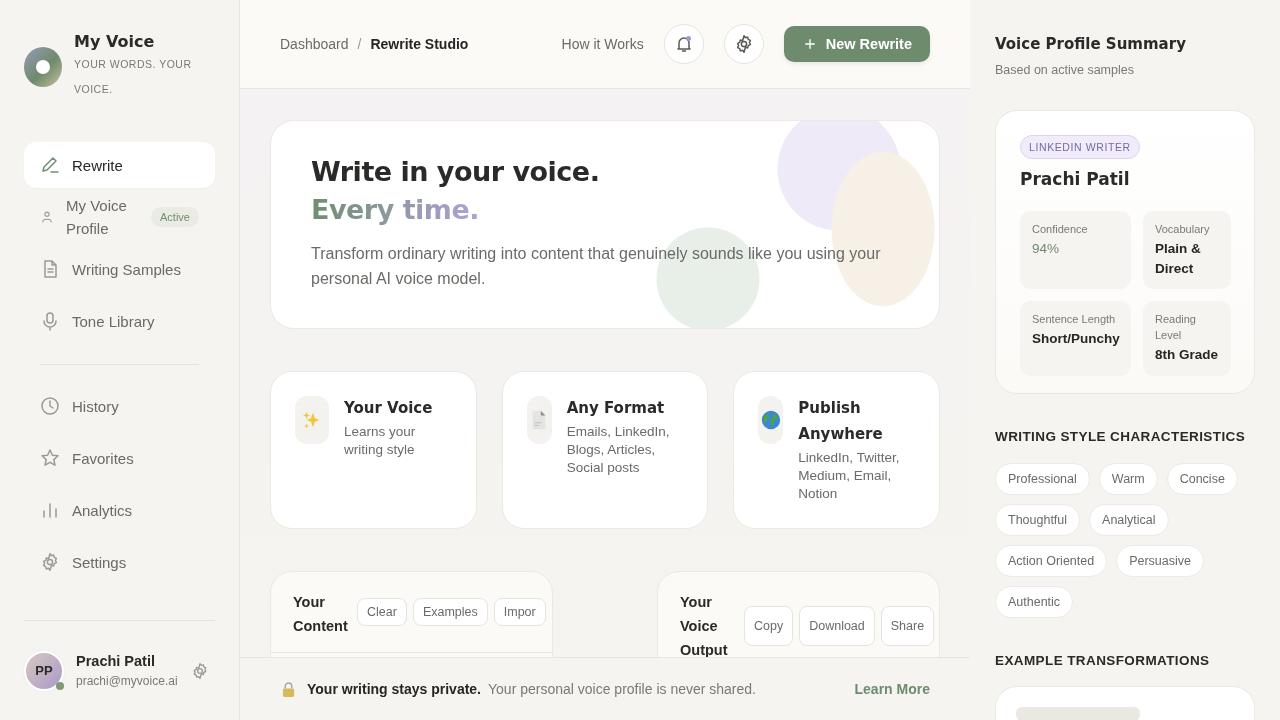  What do you see at coordinates (50, 510) in the screenshot?
I see `bar-chart-icon` at bounding box center [50, 510].